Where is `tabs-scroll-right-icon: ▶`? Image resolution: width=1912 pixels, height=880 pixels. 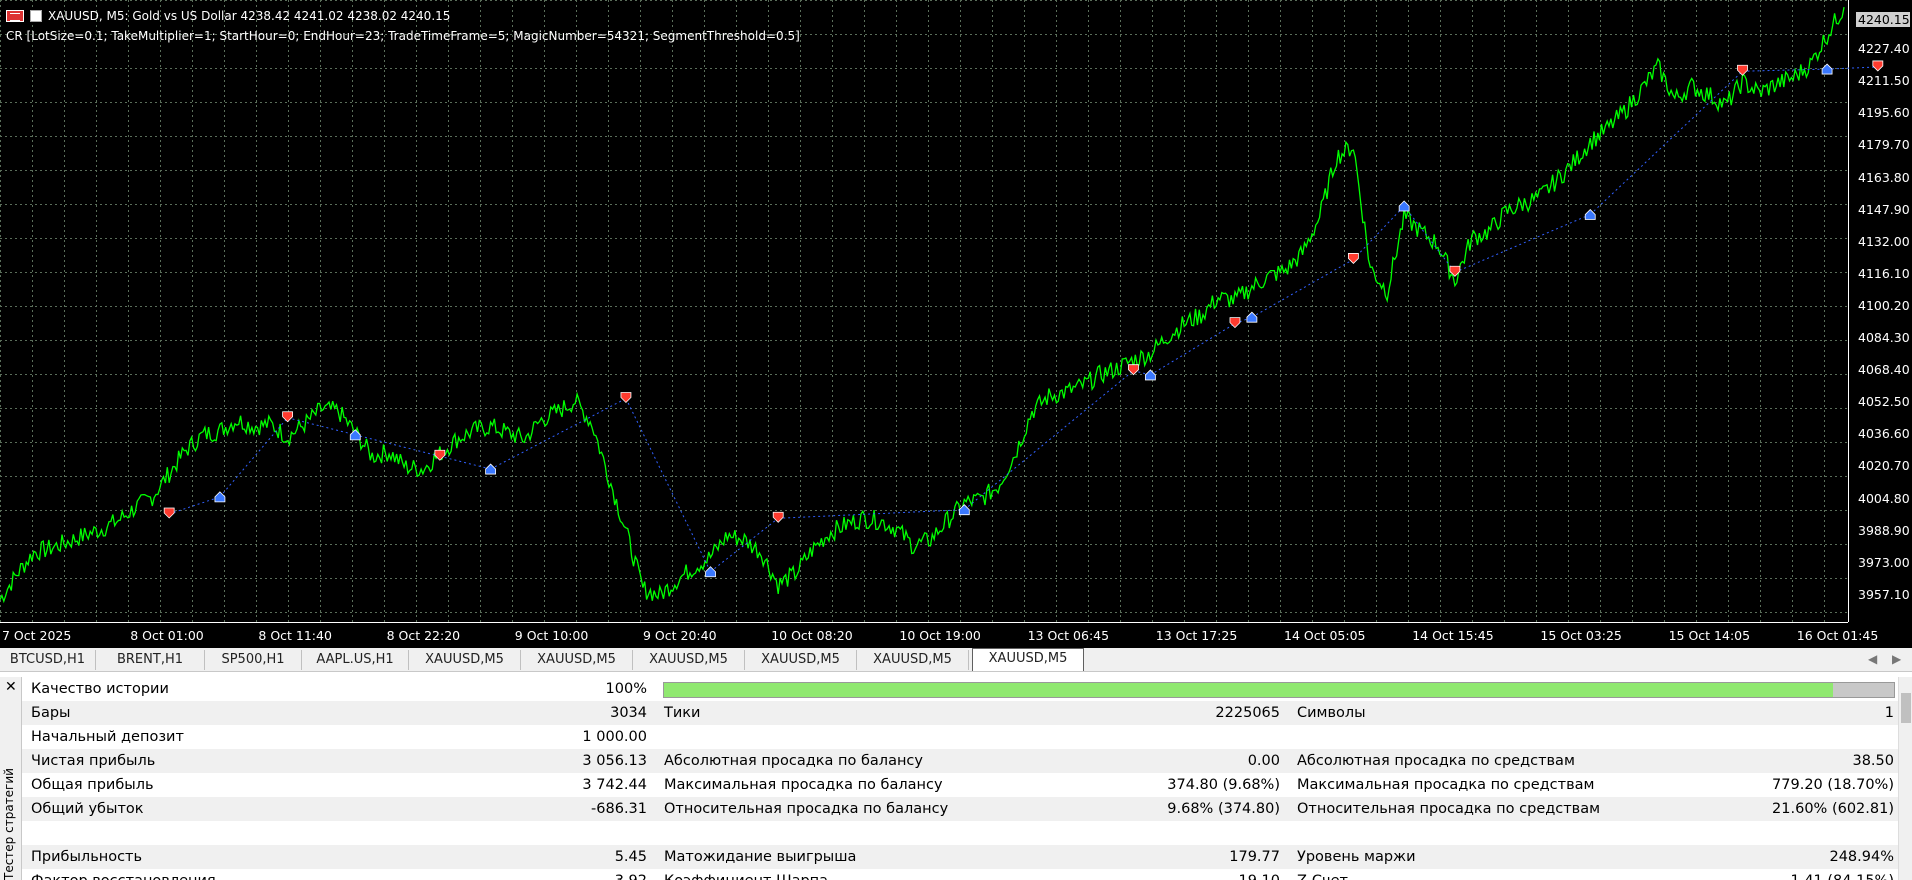 tabs-scroll-right-icon: ▶ is located at coordinates (1896, 659).